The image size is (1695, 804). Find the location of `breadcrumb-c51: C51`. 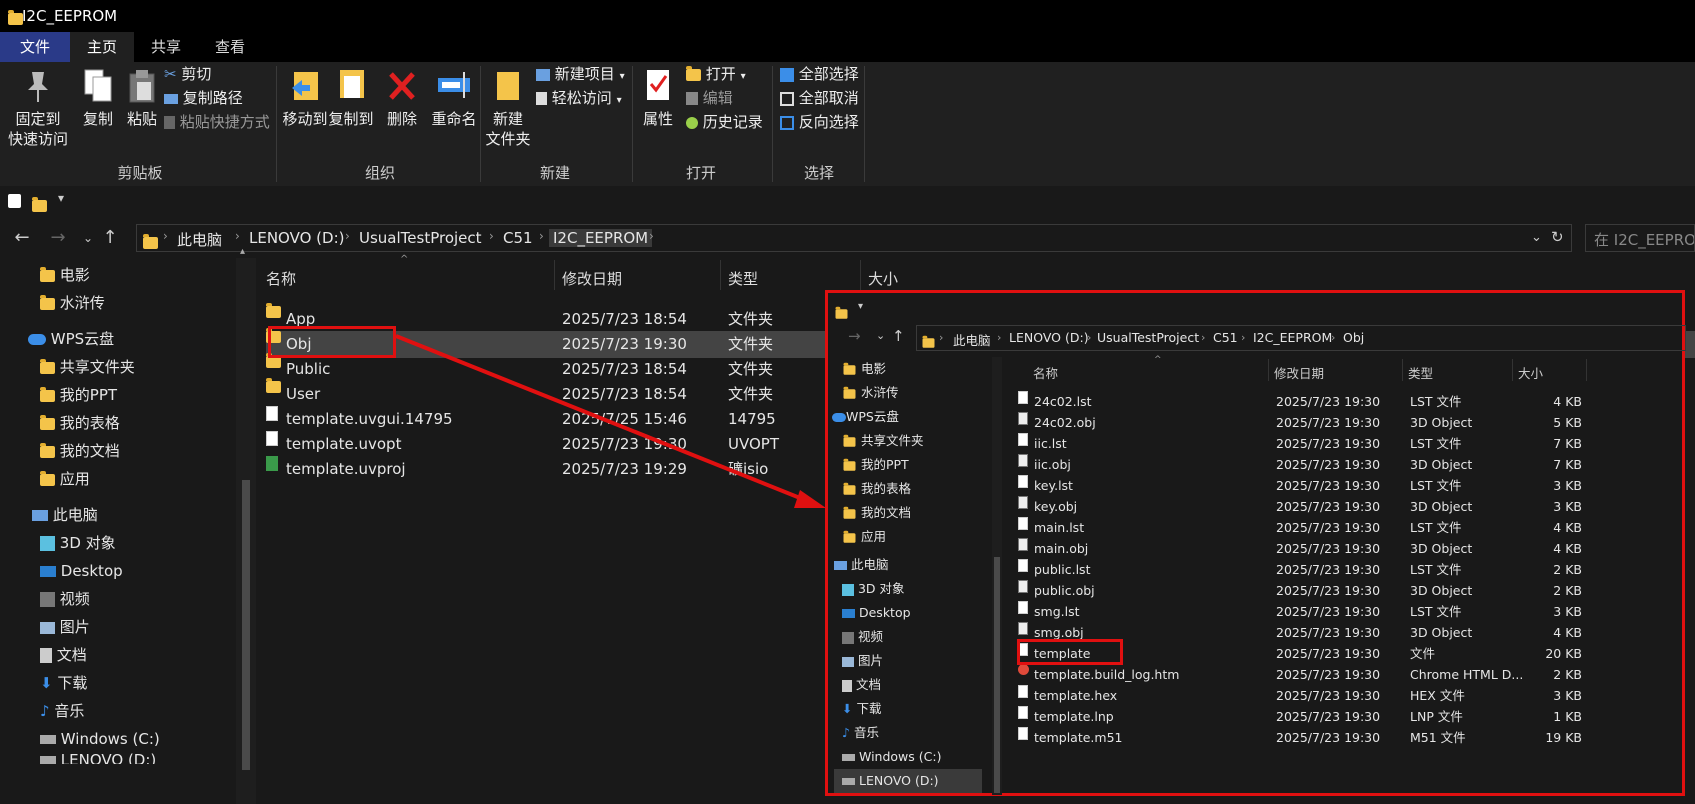

breadcrumb-c51: C51 is located at coordinates (1225, 337).